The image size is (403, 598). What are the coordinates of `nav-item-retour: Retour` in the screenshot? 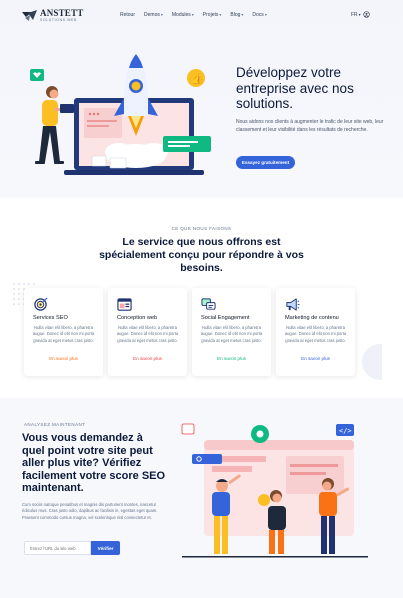 It's located at (127, 15).